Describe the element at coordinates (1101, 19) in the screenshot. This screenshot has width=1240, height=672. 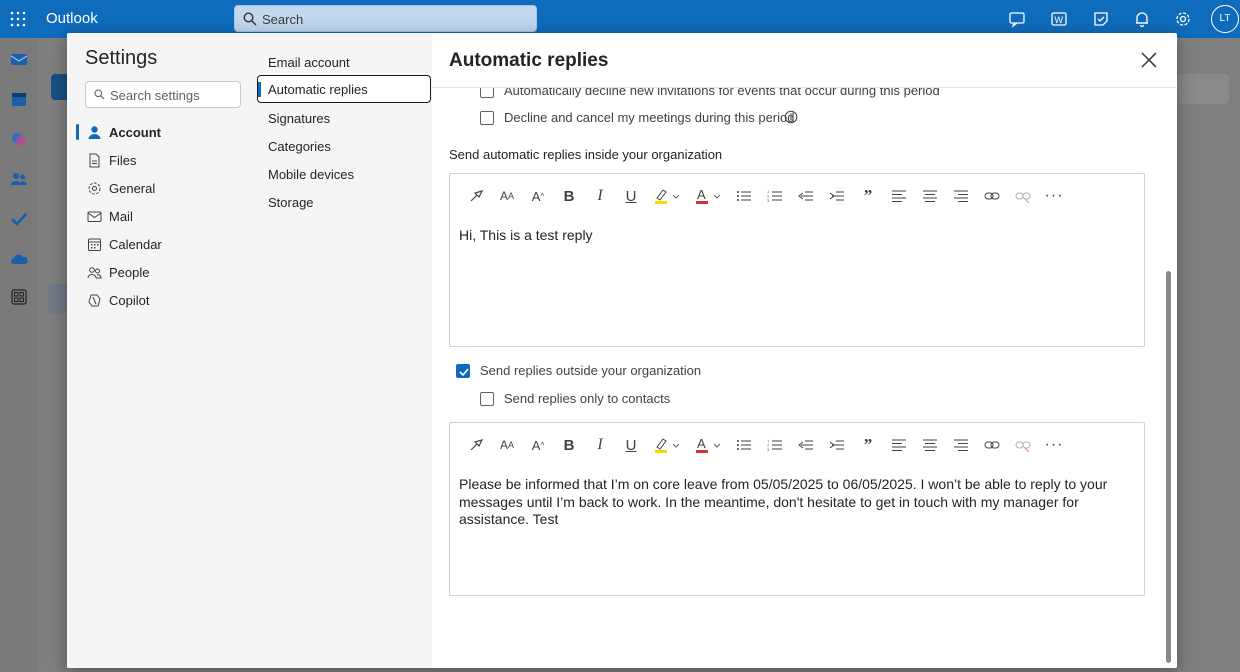
I see `my-day-icon` at that location.